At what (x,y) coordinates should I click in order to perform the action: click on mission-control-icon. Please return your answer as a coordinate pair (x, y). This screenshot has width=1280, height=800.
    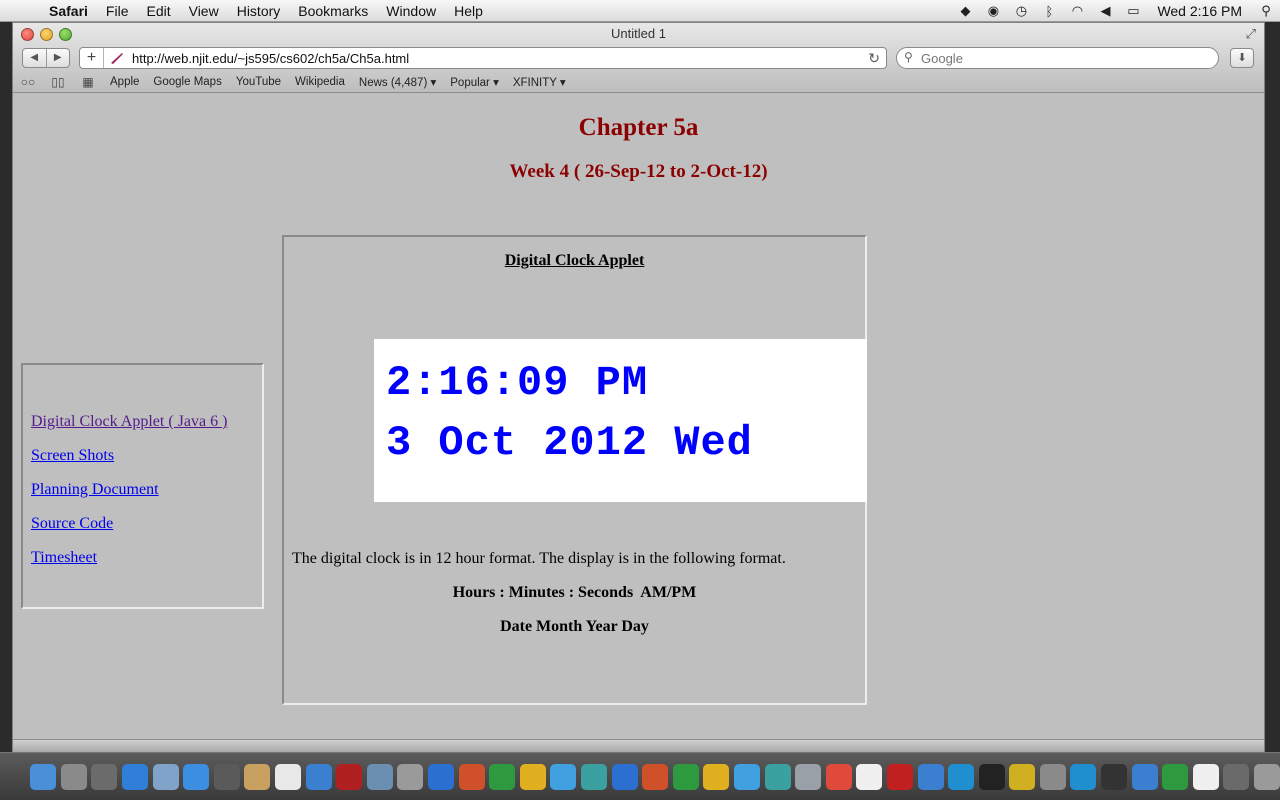
    Looking at the image, I should click on (104, 776).